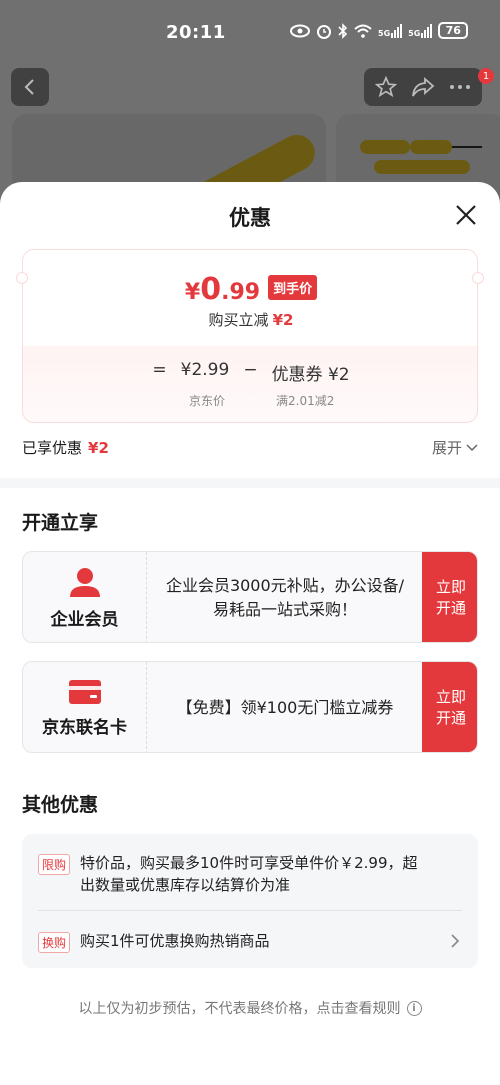 This screenshot has height=1085, width=500. What do you see at coordinates (386, 87) in the screenshot?
I see `star-icon` at bounding box center [386, 87].